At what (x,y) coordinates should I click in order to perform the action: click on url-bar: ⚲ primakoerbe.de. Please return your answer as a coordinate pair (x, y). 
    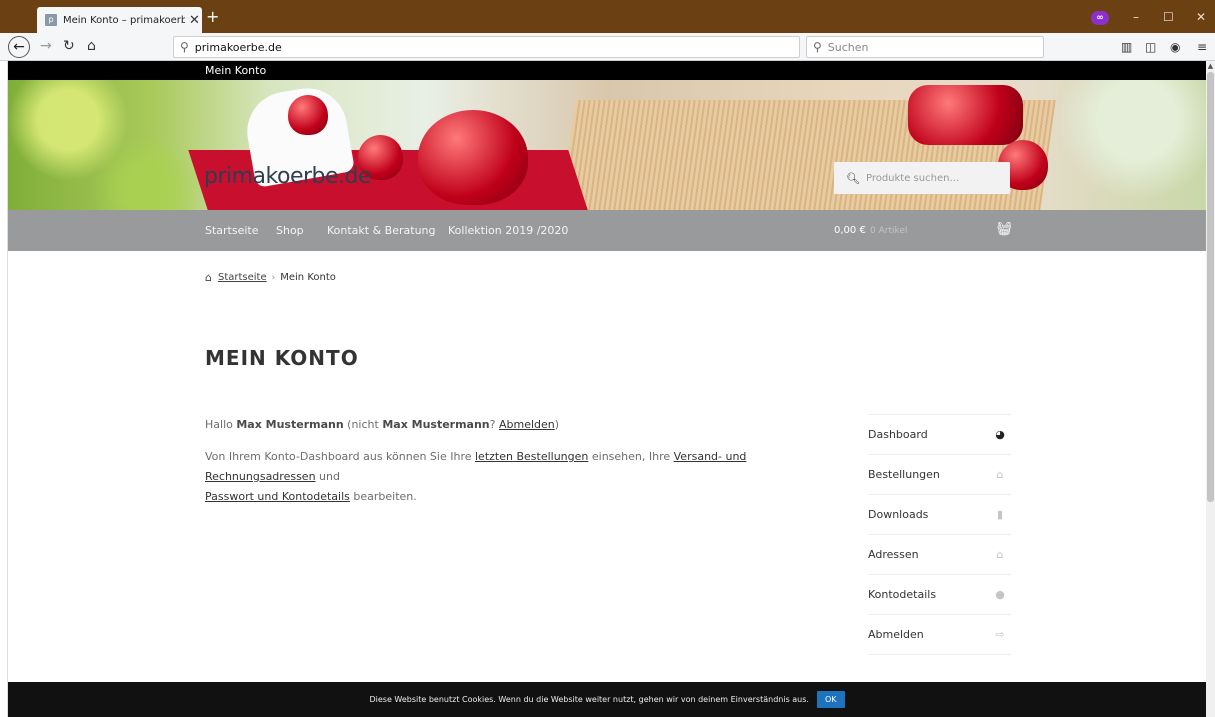
    Looking at the image, I should click on (486, 47).